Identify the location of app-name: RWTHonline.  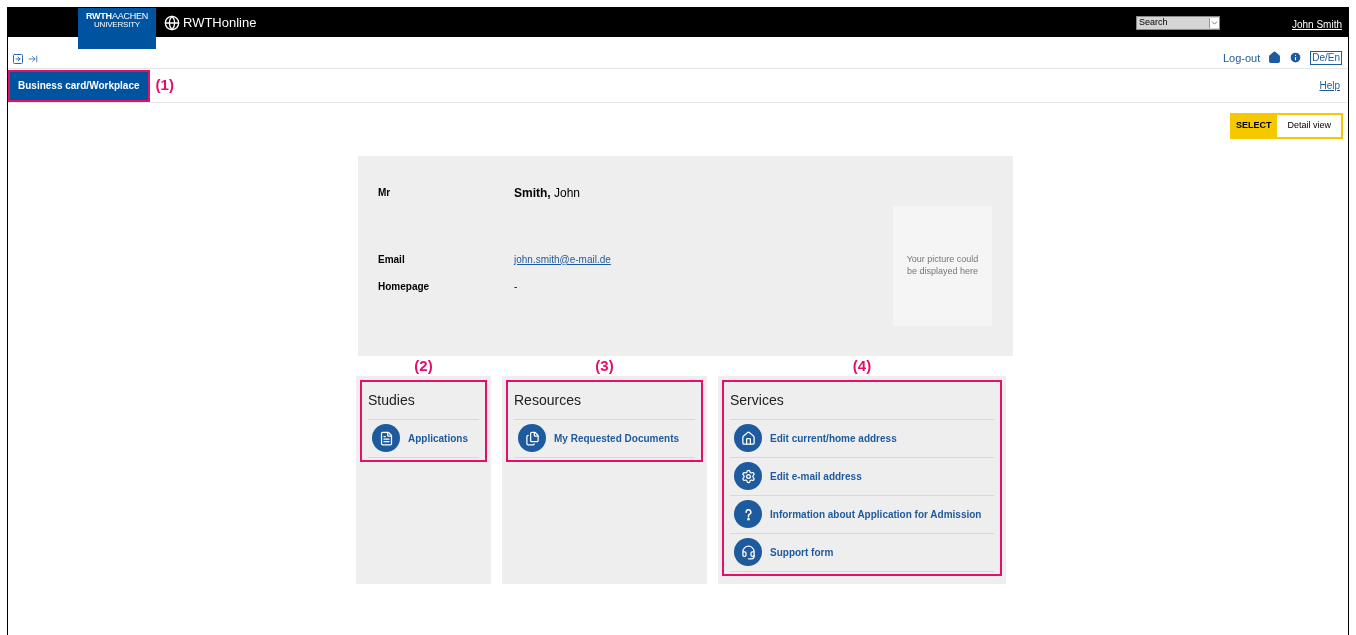
(220, 23).